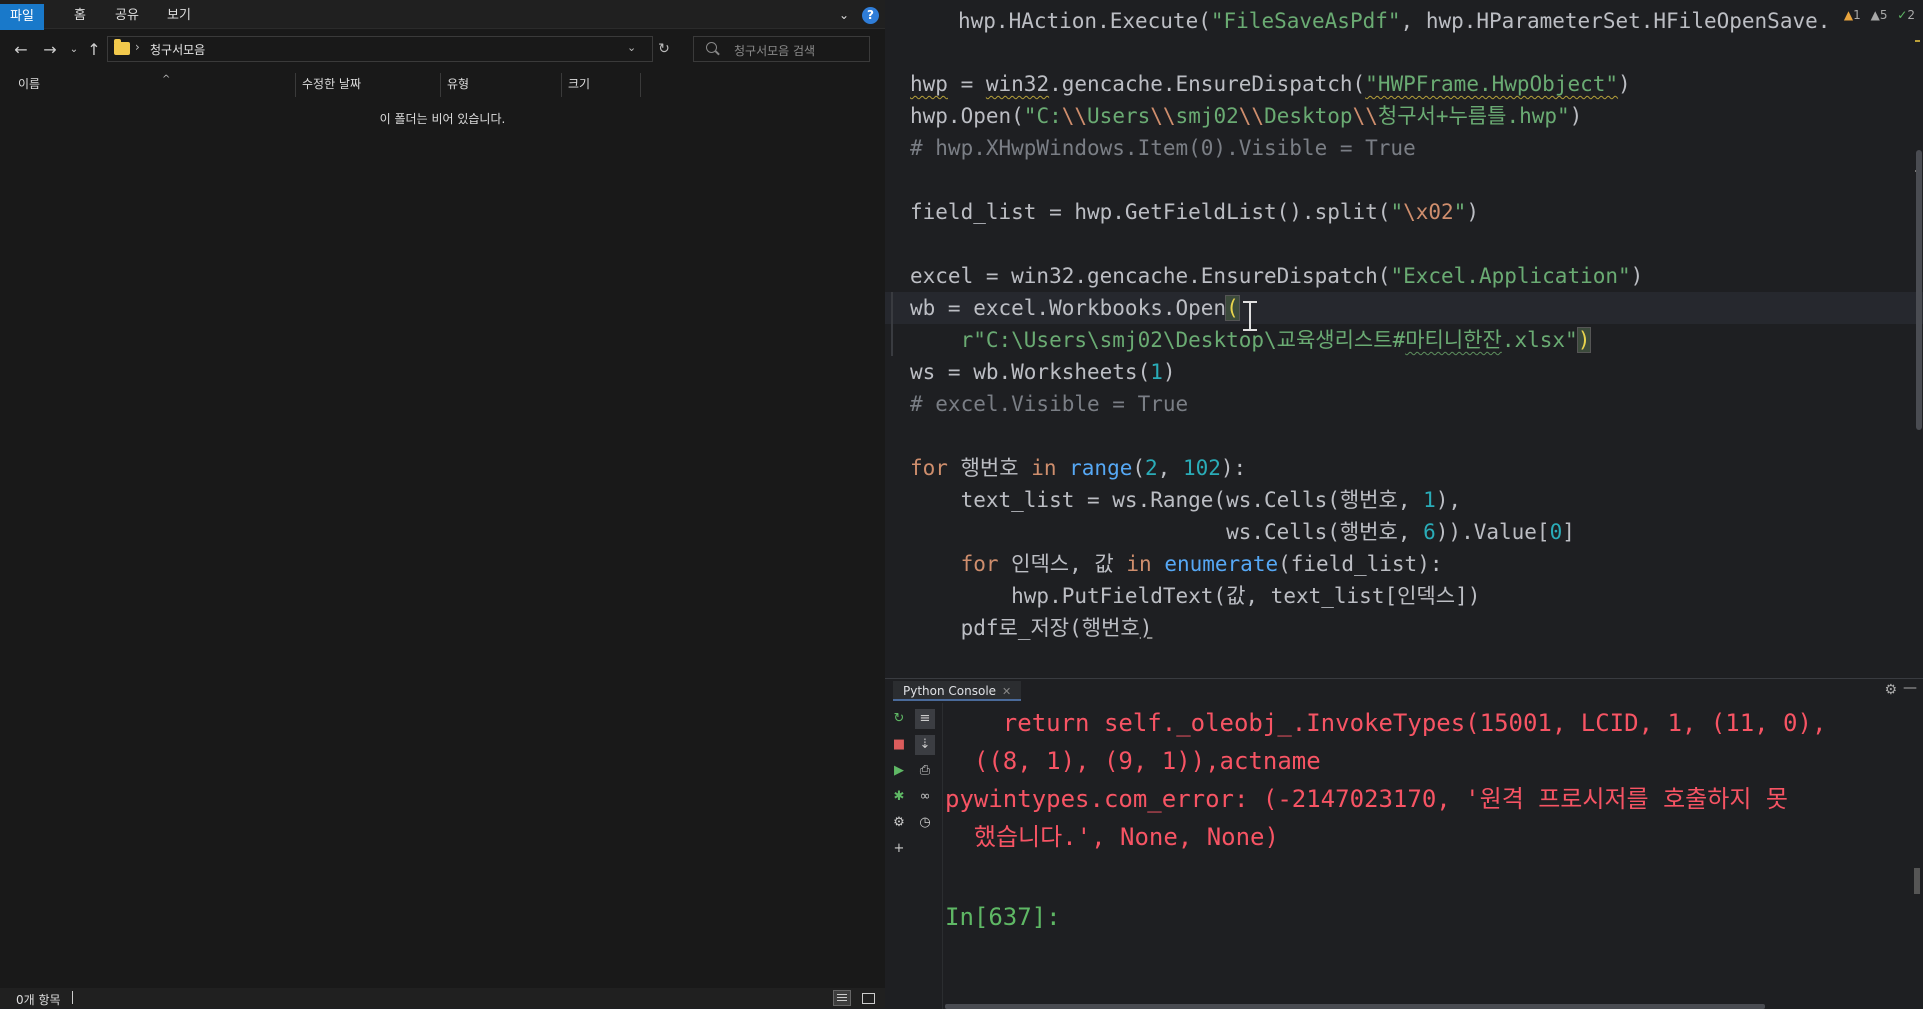  Describe the element at coordinates (899, 745) in the screenshot. I see `stop-icon: ■` at that location.